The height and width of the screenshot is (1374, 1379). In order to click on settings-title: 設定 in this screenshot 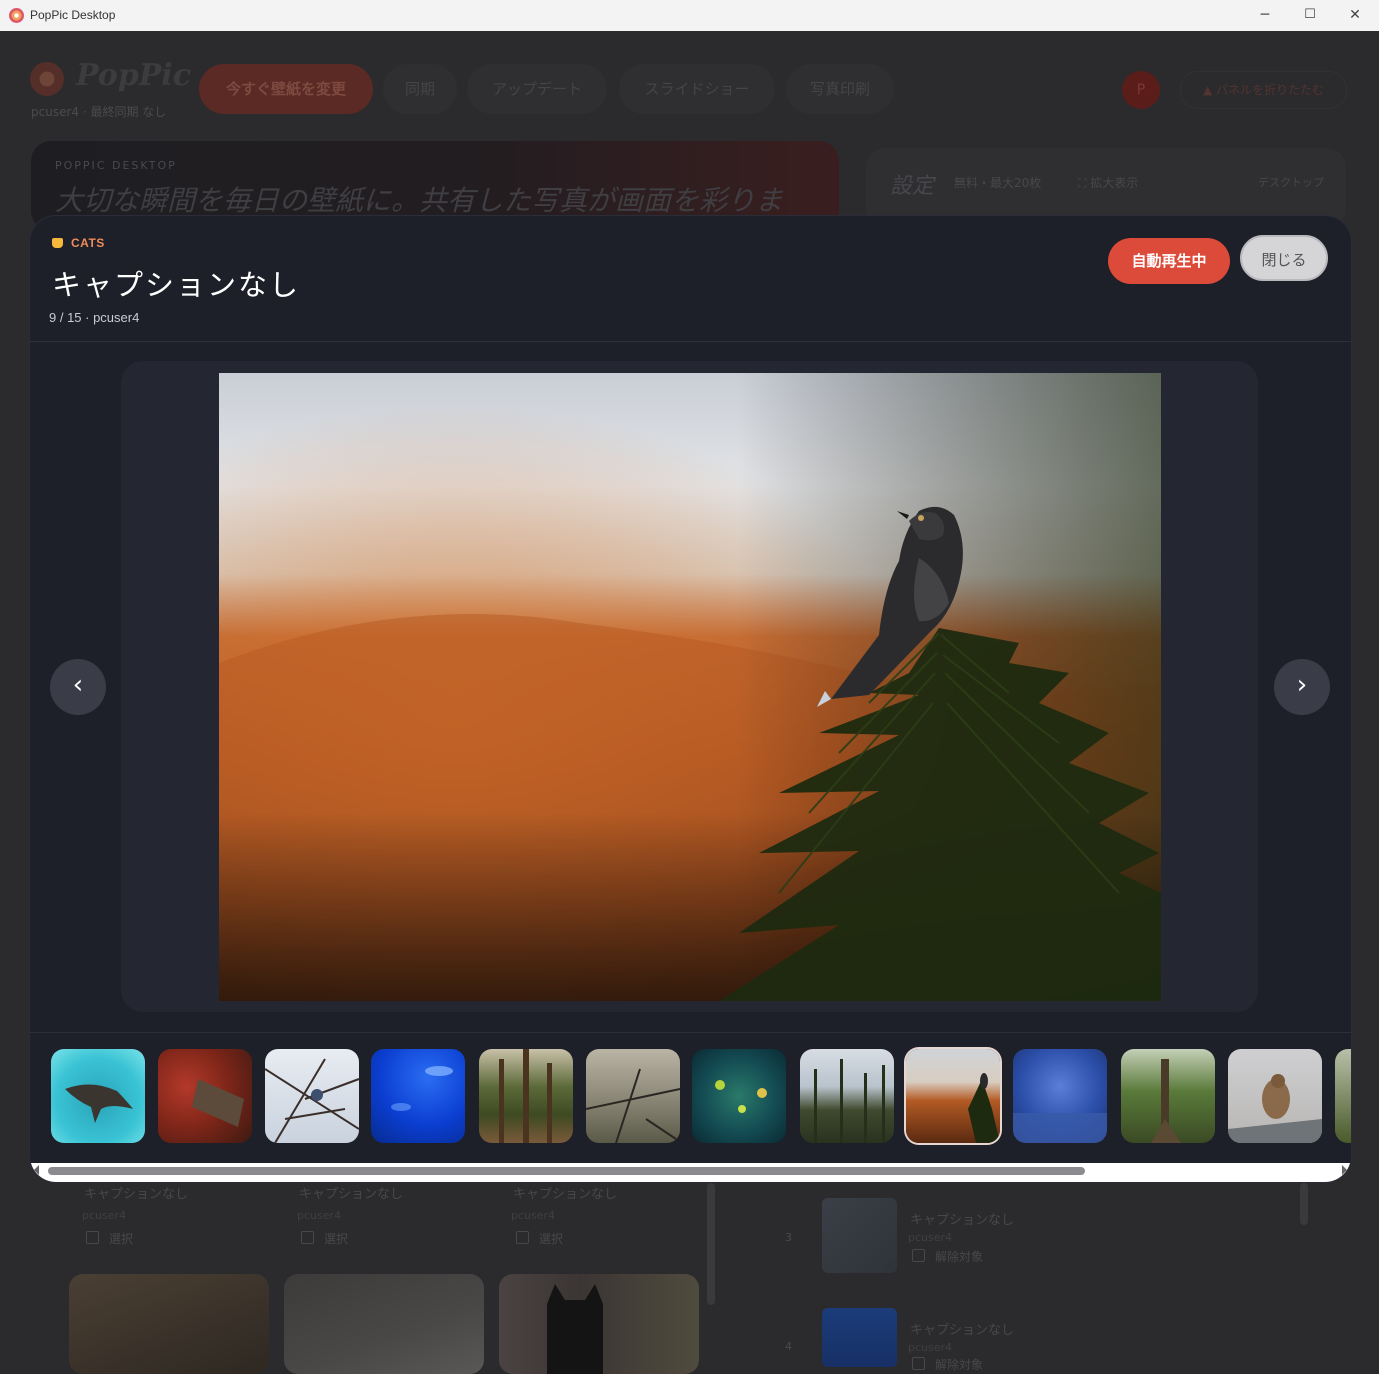, I will do `click(912, 186)`.